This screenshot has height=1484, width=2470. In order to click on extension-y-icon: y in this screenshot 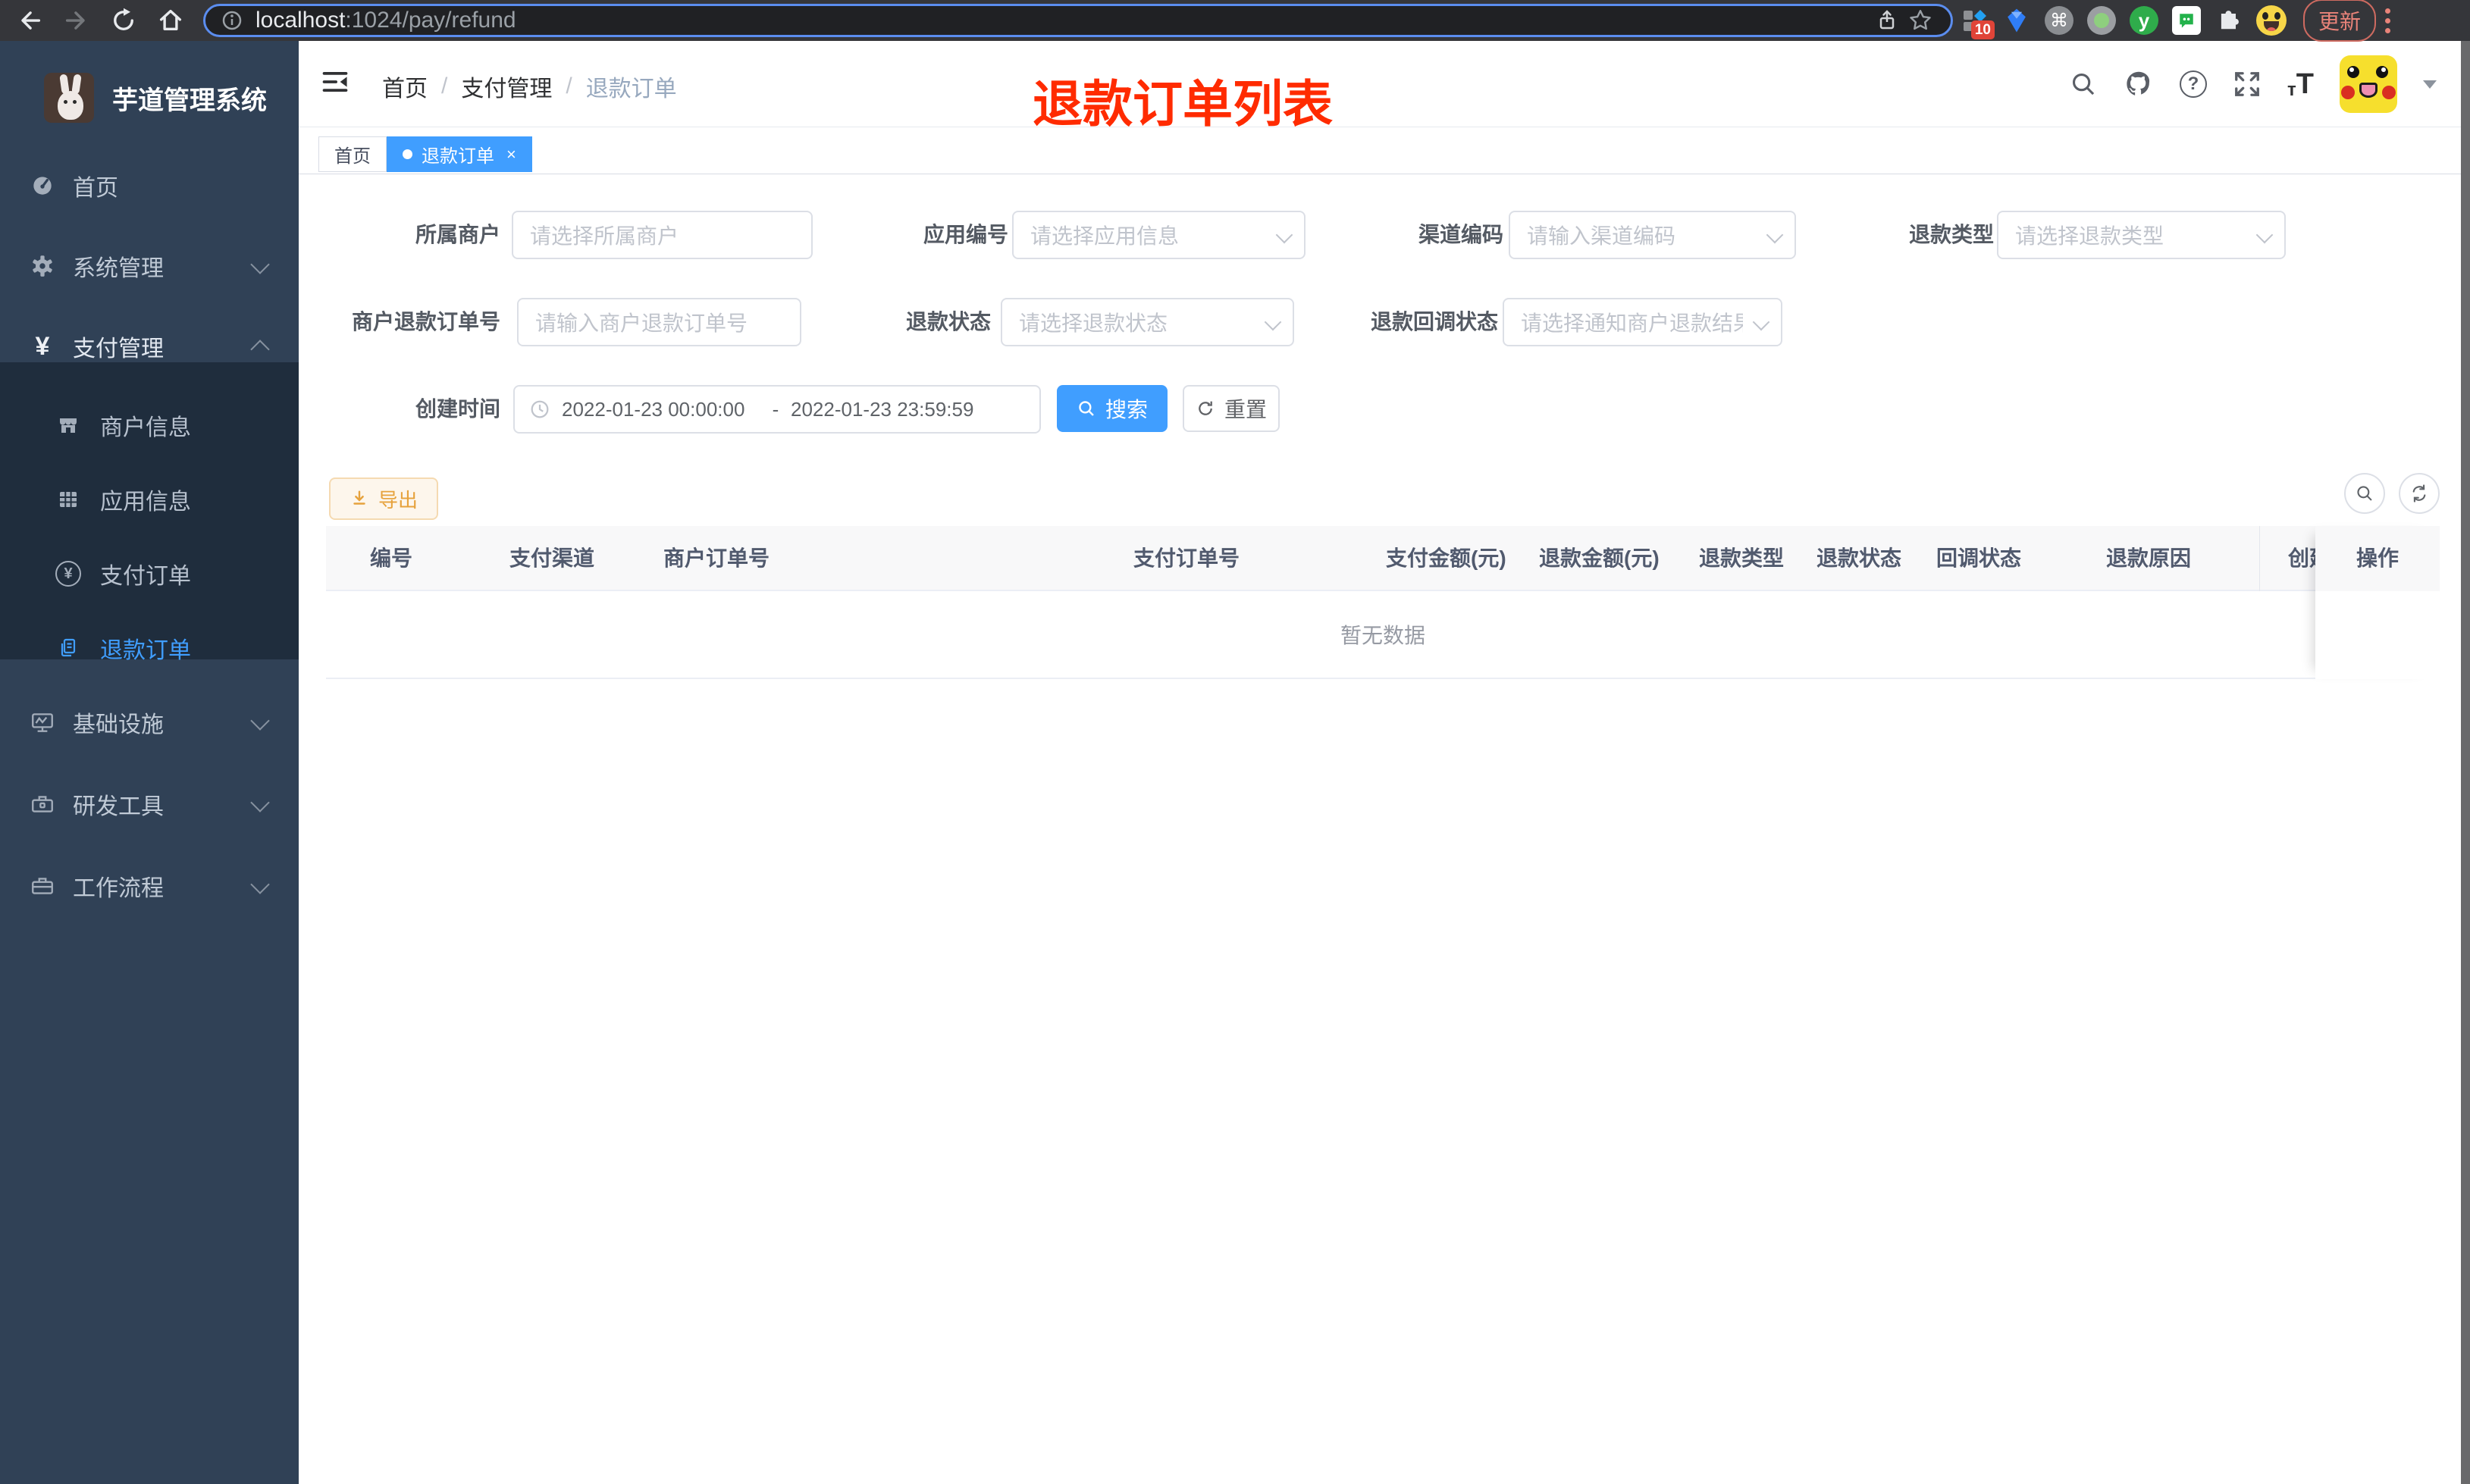, I will do `click(2144, 20)`.